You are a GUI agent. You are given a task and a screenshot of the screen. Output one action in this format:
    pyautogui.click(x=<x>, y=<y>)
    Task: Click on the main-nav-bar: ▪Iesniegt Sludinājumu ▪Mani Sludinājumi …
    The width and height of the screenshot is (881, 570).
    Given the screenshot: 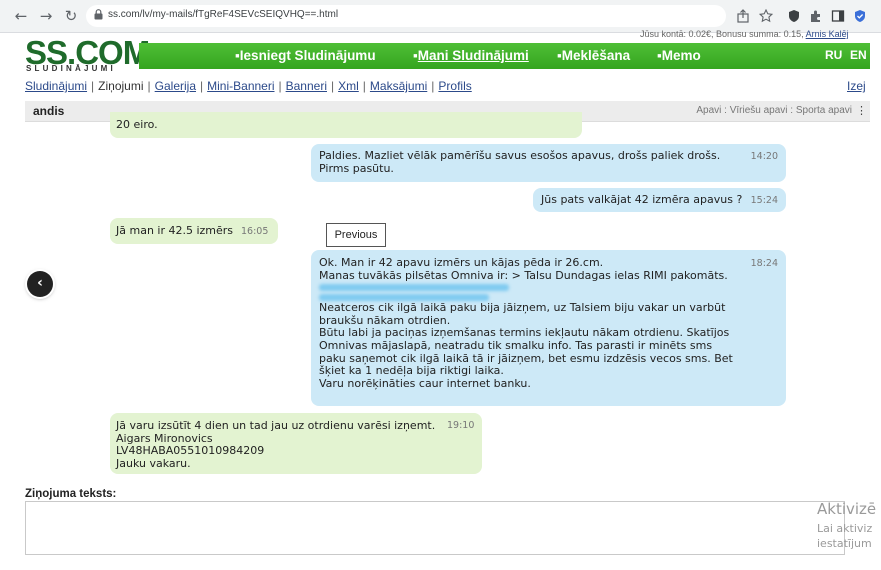 What is the action you would take?
    pyautogui.click(x=504, y=56)
    